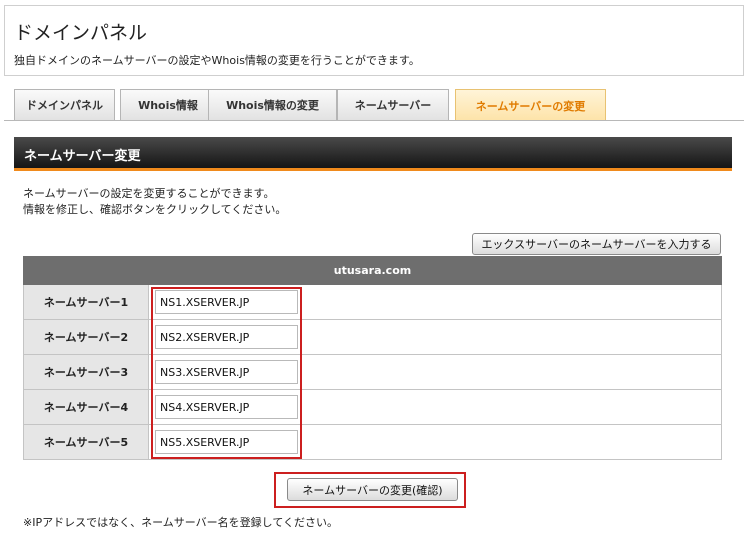 This screenshot has height=536, width=755. Describe the element at coordinates (86, 372) in the screenshot. I see `nameserver-3-label: ネームサーバー3` at that location.